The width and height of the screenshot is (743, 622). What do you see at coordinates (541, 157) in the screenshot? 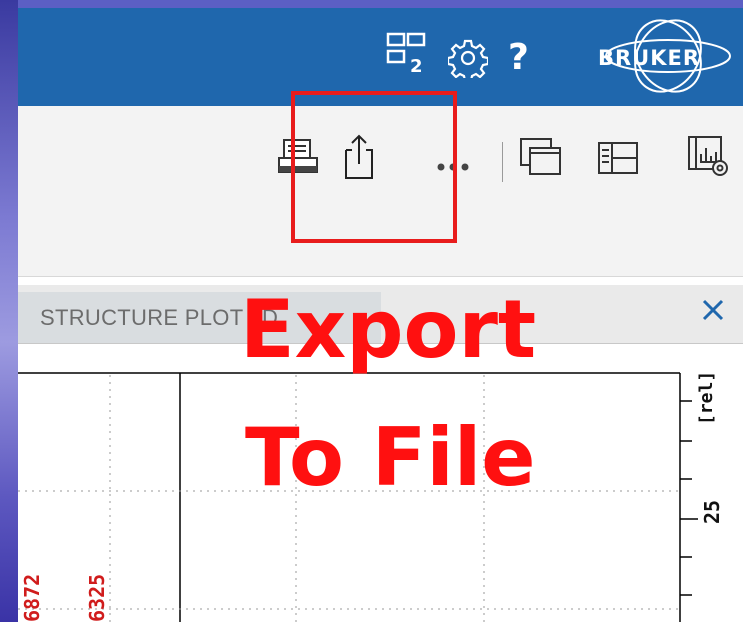
I see `window-icon` at bounding box center [541, 157].